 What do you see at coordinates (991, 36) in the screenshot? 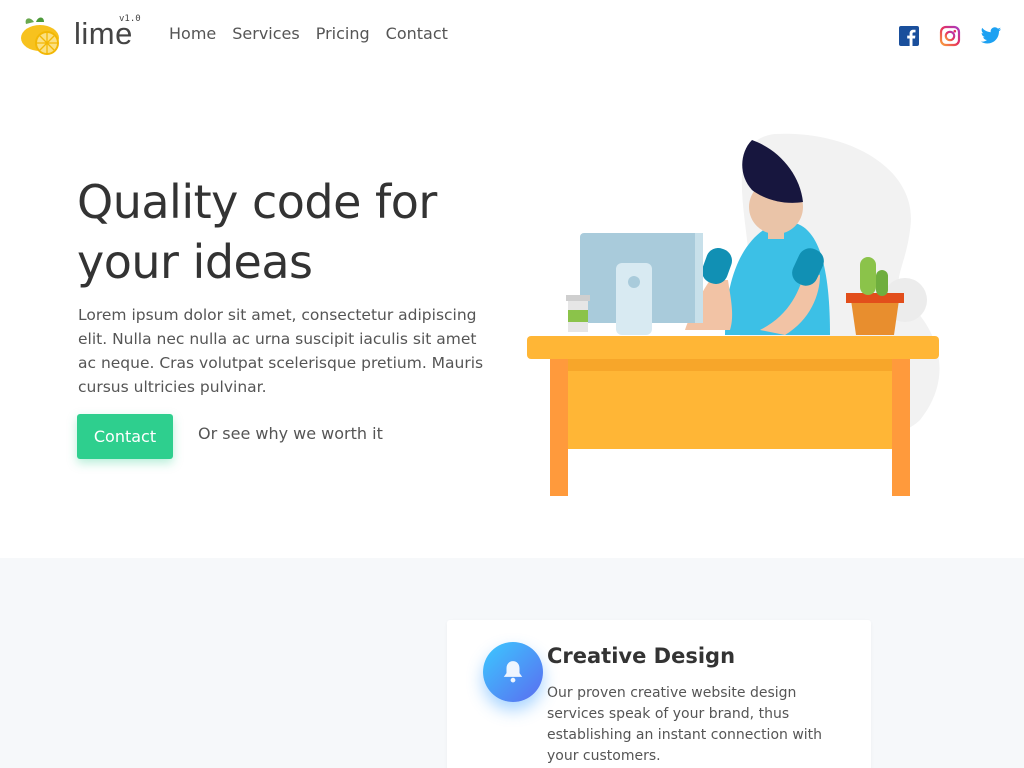
I see `twitter-icon` at bounding box center [991, 36].